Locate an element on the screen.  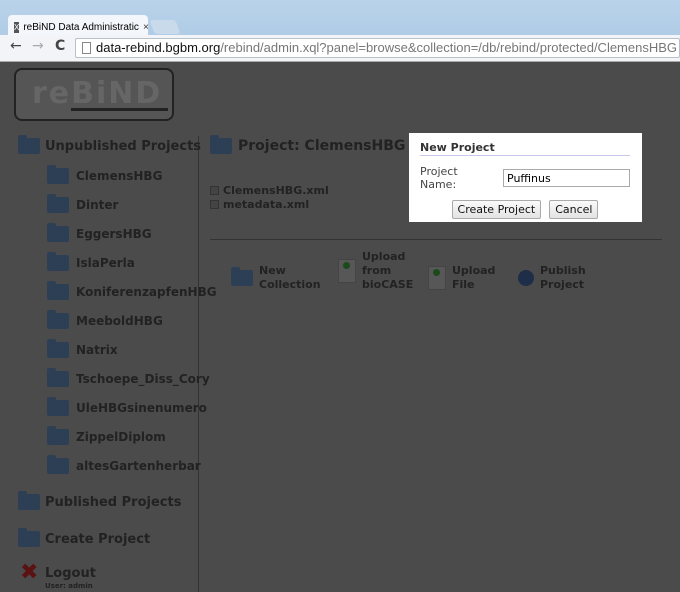
action-label: bioCASE is located at coordinates (388, 284).